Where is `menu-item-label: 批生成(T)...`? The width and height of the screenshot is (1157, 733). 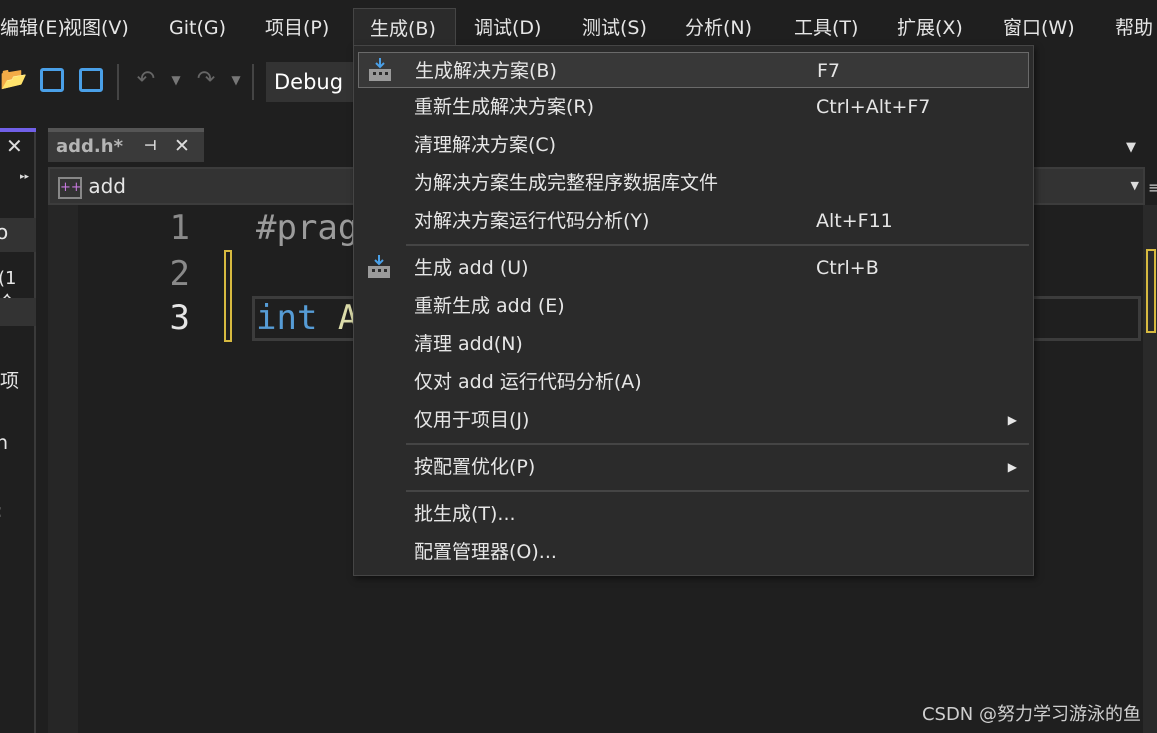 menu-item-label: 批生成(T)... is located at coordinates (465, 514).